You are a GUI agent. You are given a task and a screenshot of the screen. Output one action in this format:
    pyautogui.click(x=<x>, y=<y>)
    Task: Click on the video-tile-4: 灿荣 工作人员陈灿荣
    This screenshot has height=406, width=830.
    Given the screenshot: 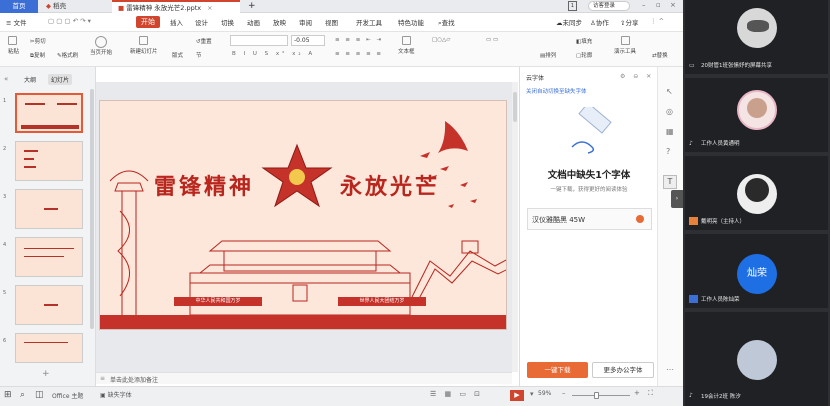 What is the action you would take?
    pyautogui.click(x=756, y=271)
    